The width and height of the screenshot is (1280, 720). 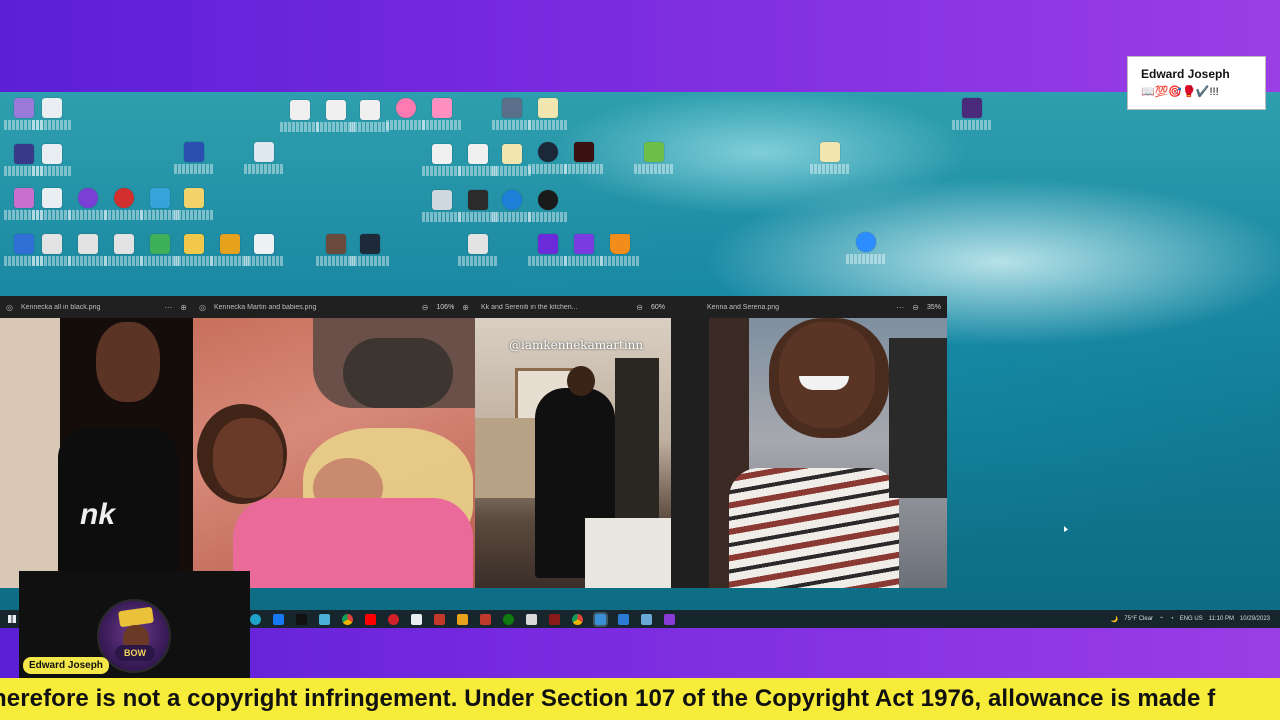 What do you see at coordinates (1255, 619) in the screenshot?
I see `clock-date: 10/29/2023` at bounding box center [1255, 619].